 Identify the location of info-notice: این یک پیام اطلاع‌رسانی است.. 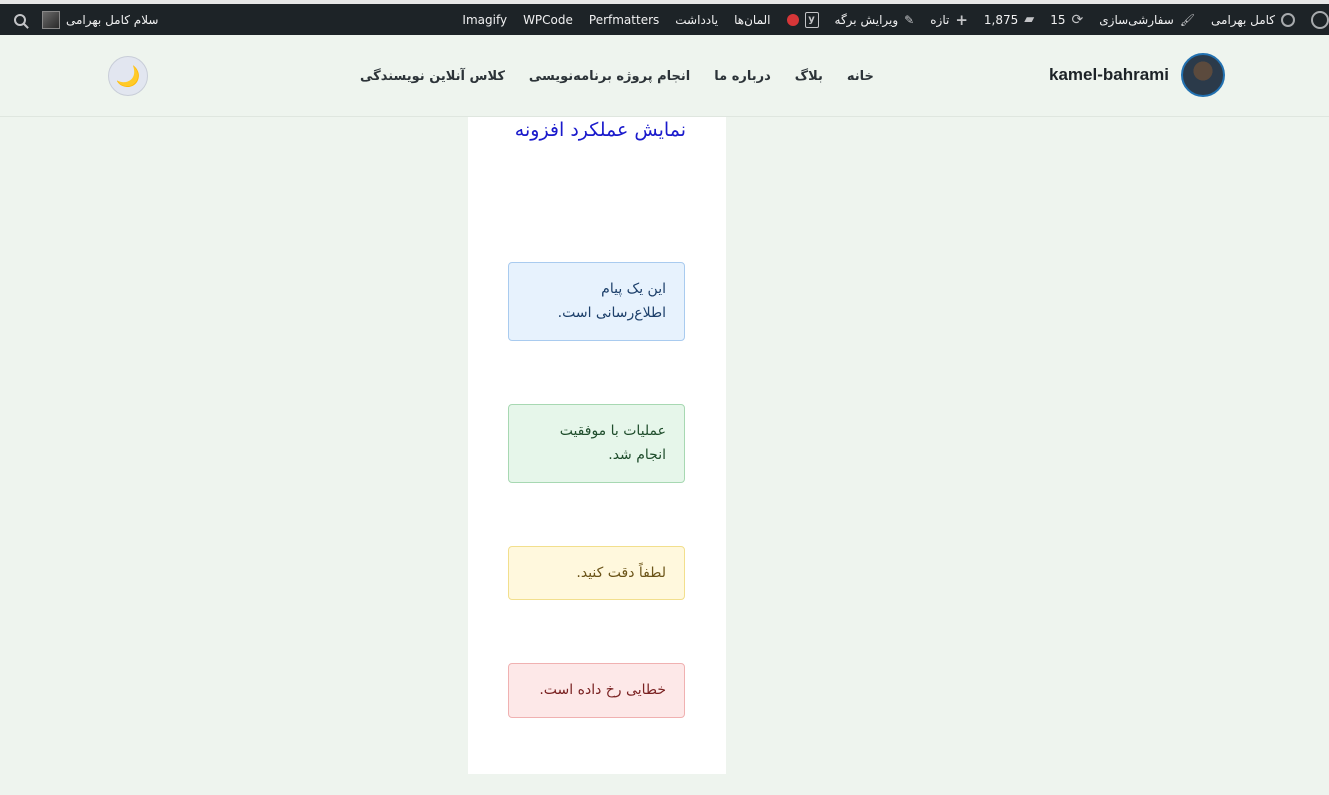
(596, 301).